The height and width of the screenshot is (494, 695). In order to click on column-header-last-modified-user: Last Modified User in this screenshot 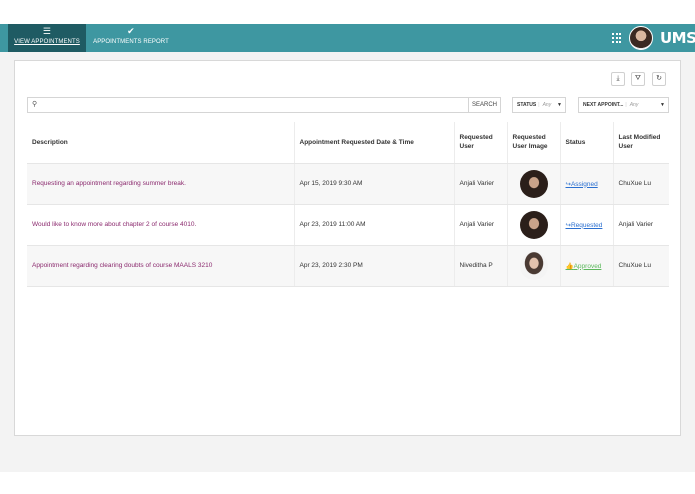, I will do `click(641, 143)`.